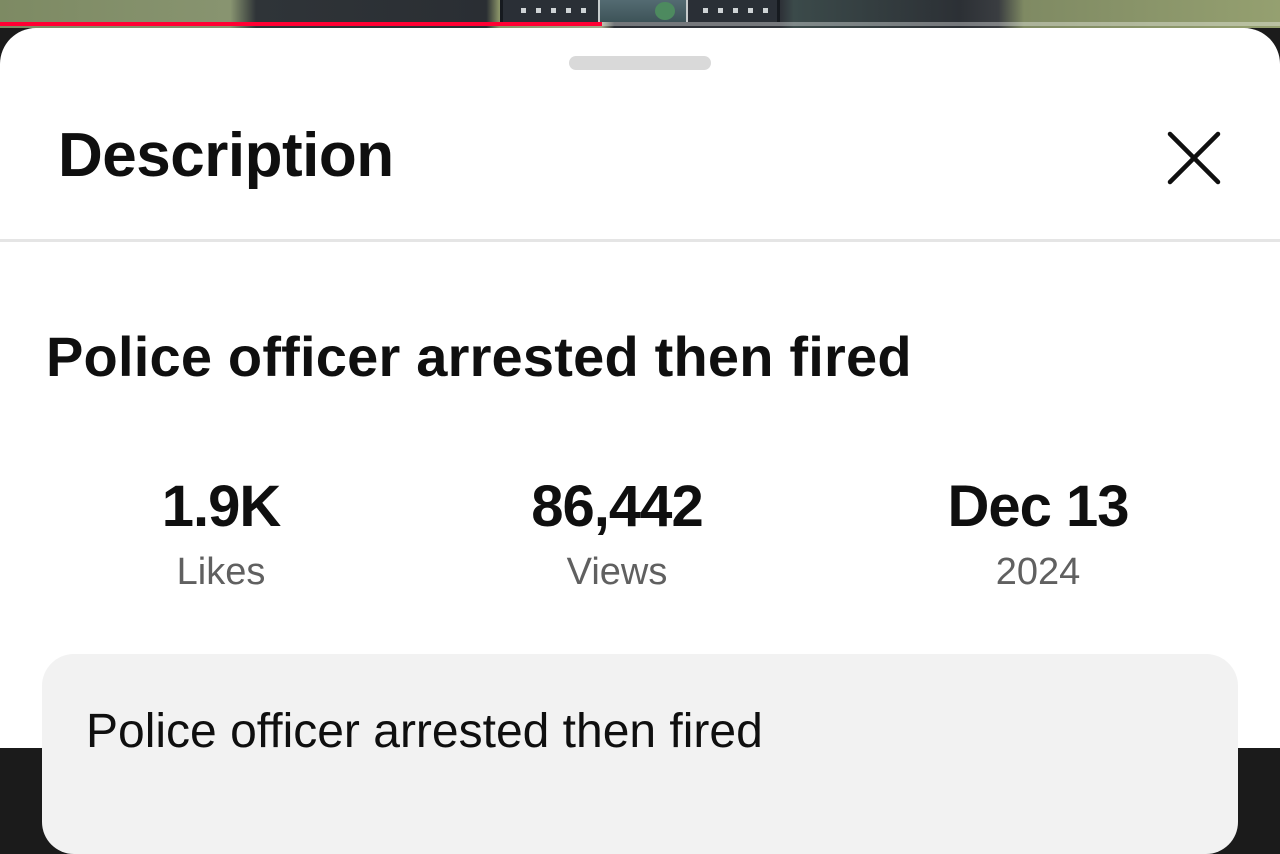 The image size is (1280, 854). Describe the element at coordinates (221, 506) in the screenshot. I see `likes-count: 1.9K` at that location.